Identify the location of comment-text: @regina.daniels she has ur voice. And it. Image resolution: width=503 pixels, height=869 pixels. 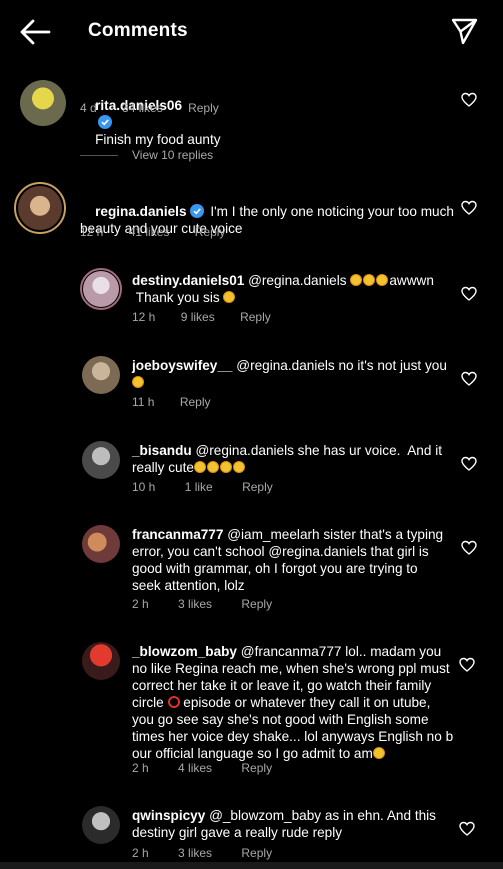
(318, 450).